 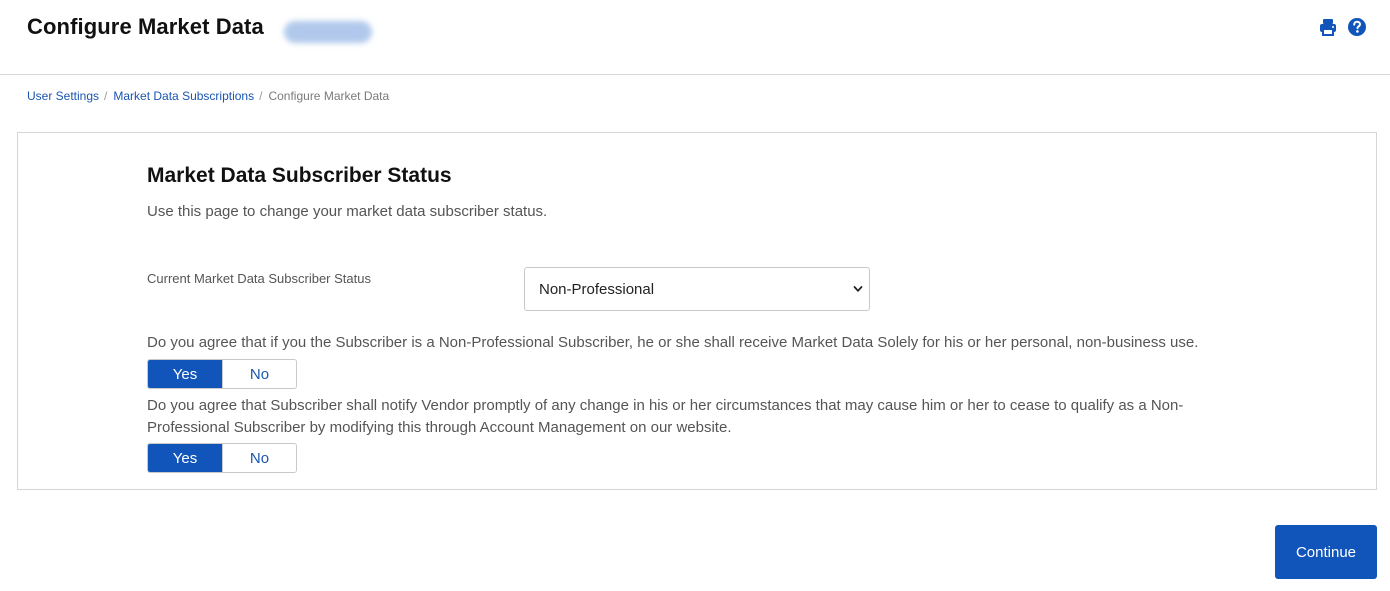 What do you see at coordinates (597, 289) in the screenshot?
I see `select-value: Non-Professional` at bounding box center [597, 289].